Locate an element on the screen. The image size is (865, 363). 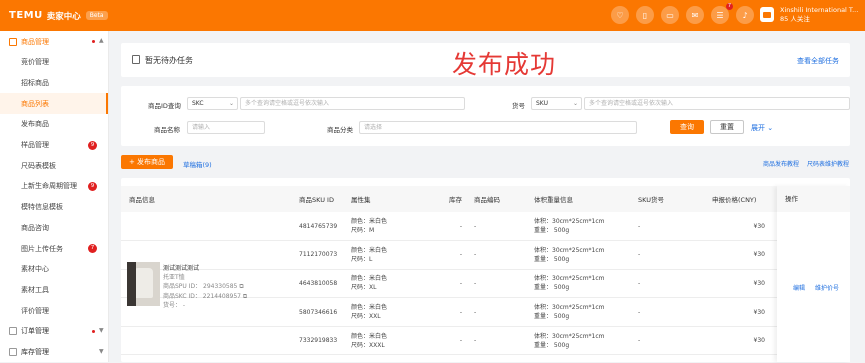
maintain-link: 维护价号 is located at coordinates (827, 288).